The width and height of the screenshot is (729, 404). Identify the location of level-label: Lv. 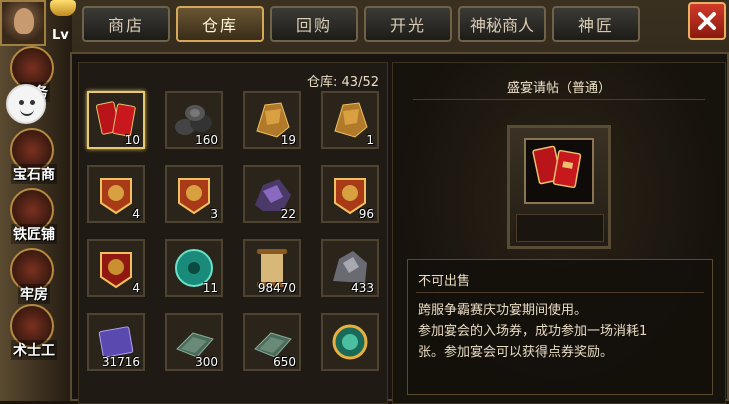
(60, 35).